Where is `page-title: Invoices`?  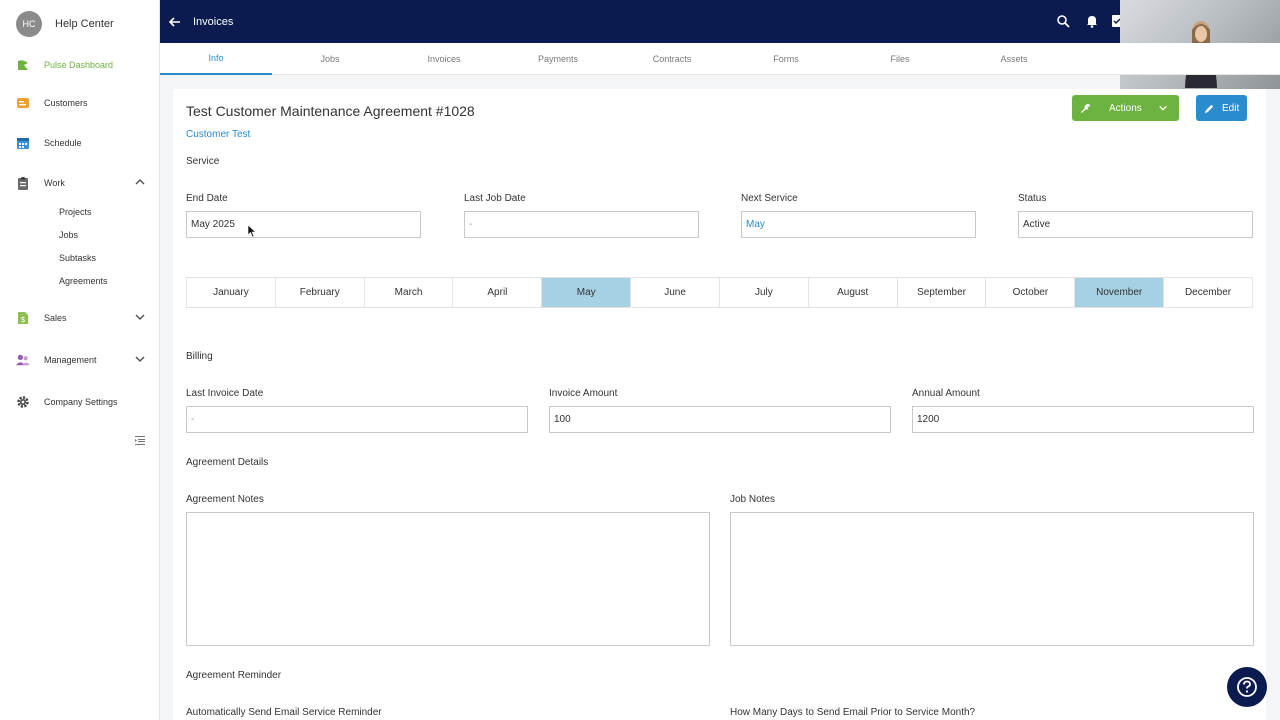
page-title: Invoices is located at coordinates (213, 22).